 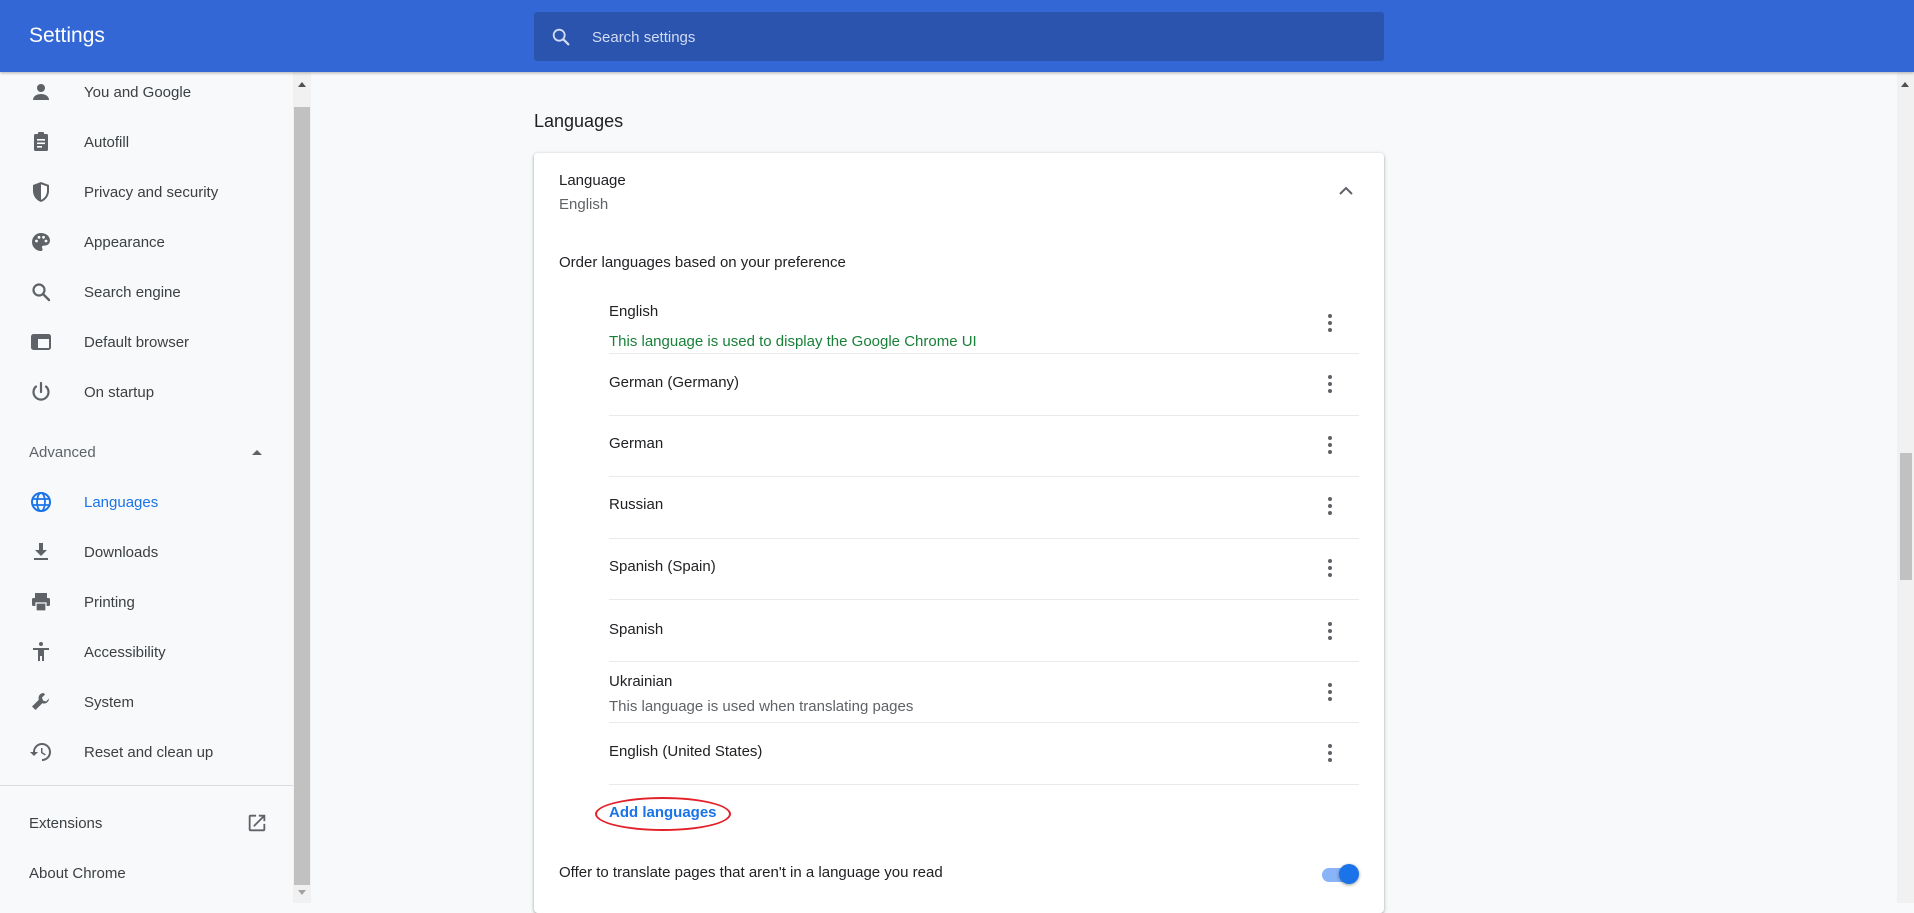 I want to click on sidebar-item-privacy-and-security: Privacy and security, so click(x=146, y=192).